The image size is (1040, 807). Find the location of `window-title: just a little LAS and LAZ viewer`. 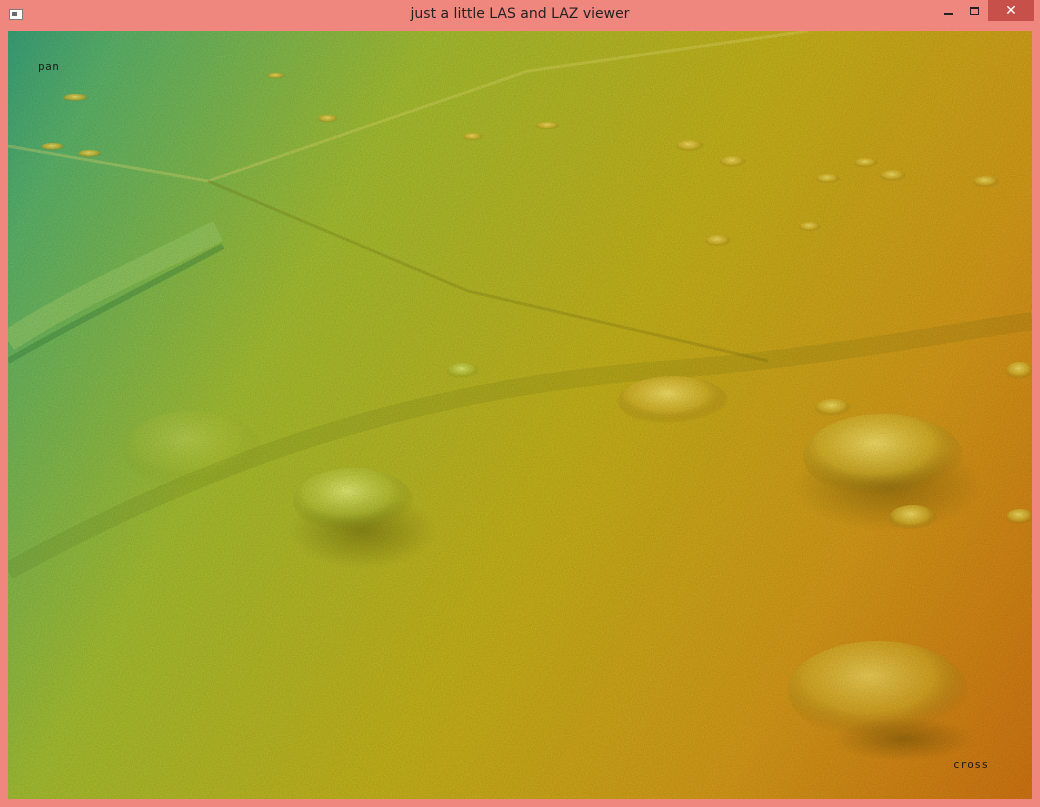

window-title: just a little LAS and LAZ viewer is located at coordinates (520, 14).